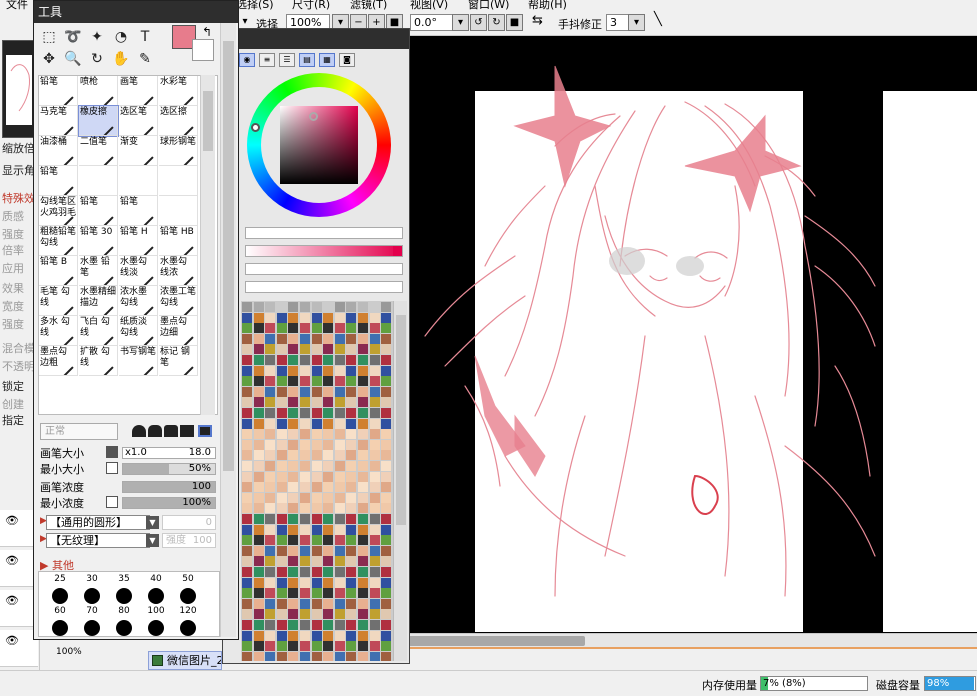  I want to click on stabilizer-field: 3, so click(618, 22).